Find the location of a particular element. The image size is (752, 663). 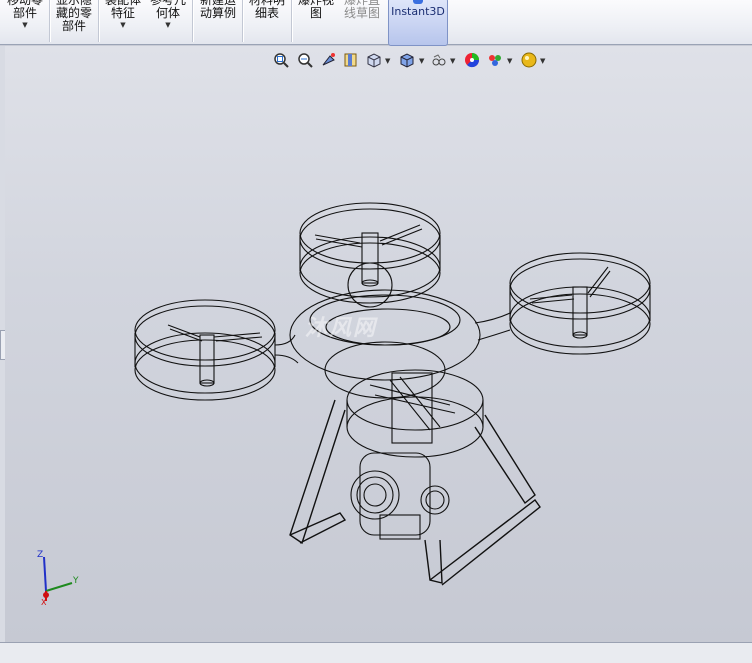

zoom-to-fit-icon is located at coordinates (281, 60).